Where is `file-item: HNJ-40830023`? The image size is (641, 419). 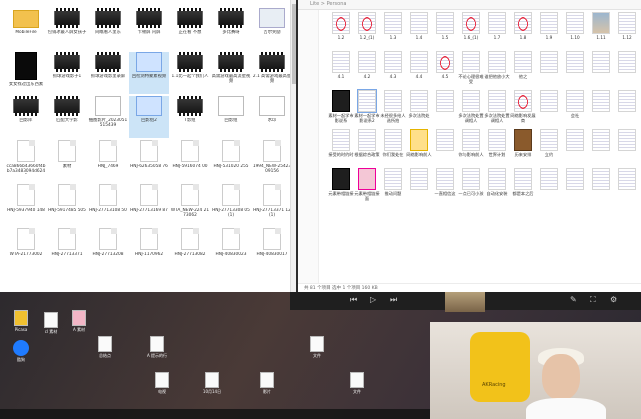
file-item: HNJ-40830023 is located at coordinates (231, 249).